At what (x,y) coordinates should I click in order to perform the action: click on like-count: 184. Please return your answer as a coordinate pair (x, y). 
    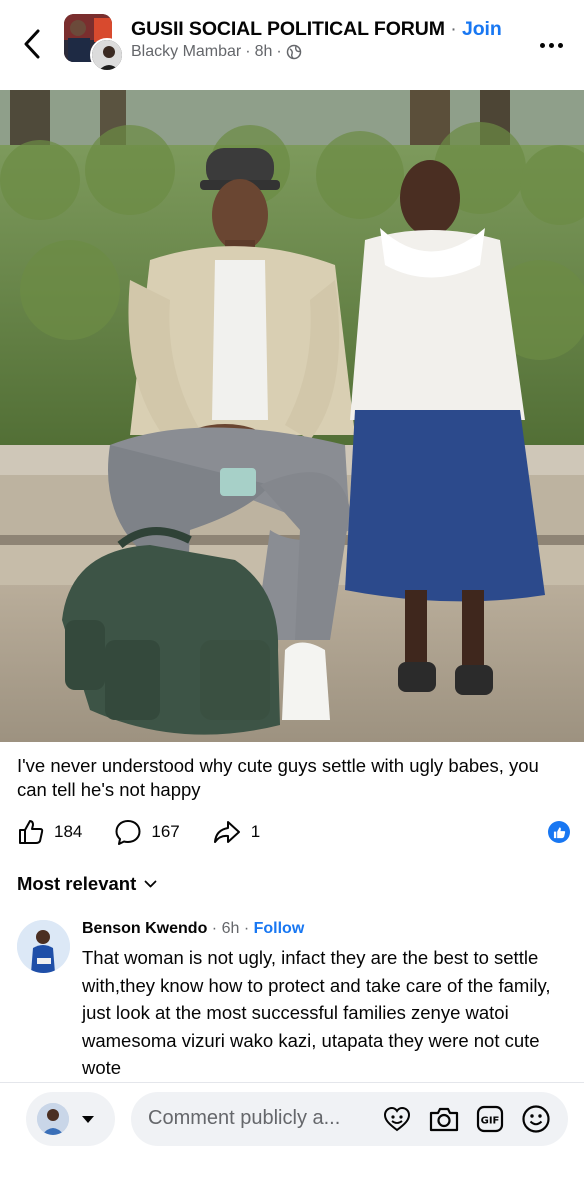
    Looking at the image, I should click on (68, 831).